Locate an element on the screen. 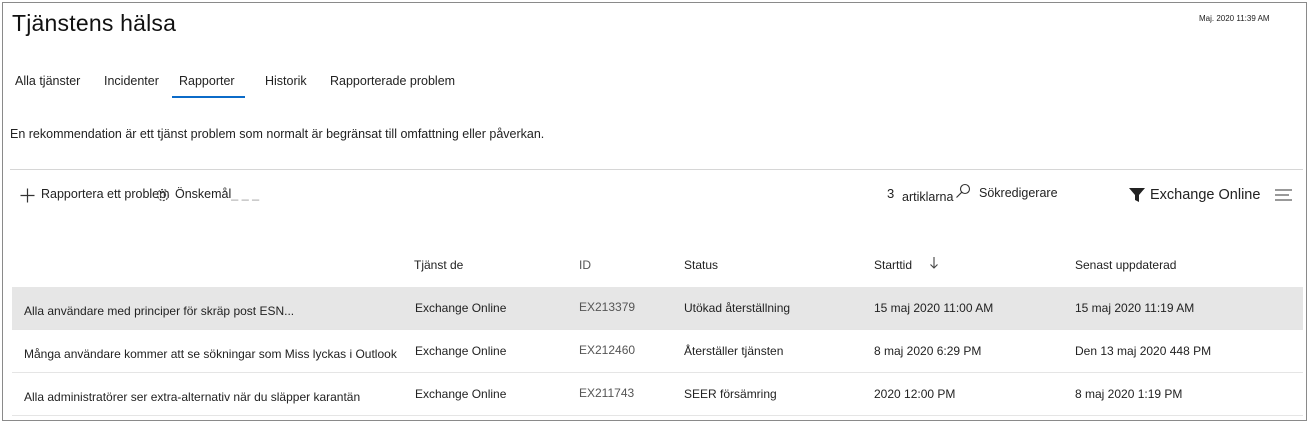 Image resolution: width=1310 pixels, height=424 pixels. row-start-time: 8 maj 2020 6:29 PM is located at coordinates (928, 351).